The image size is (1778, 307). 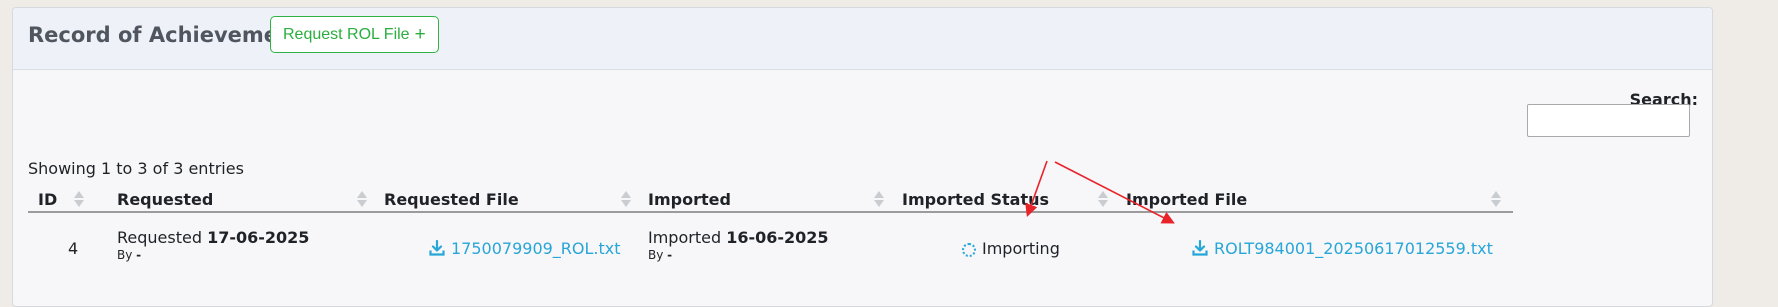 What do you see at coordinates (685, 237) in the screenshot?
I see `imported-prefix: Imported` at bounding box center [685, 237].